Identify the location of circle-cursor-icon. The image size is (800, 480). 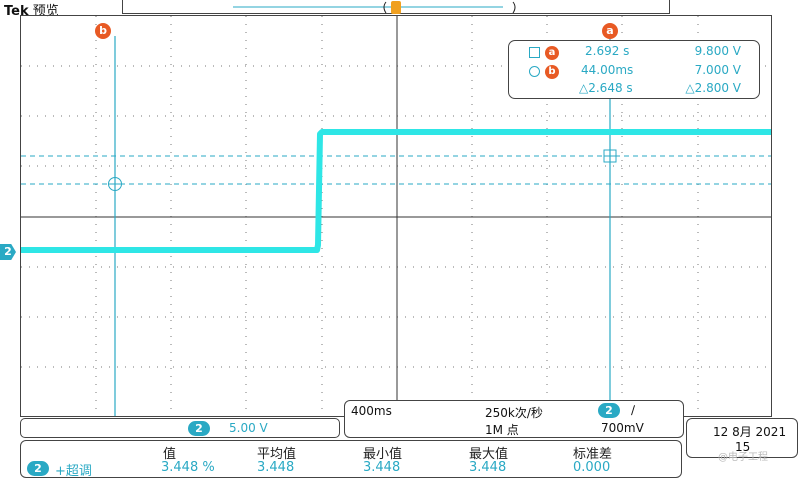
(534, 71).